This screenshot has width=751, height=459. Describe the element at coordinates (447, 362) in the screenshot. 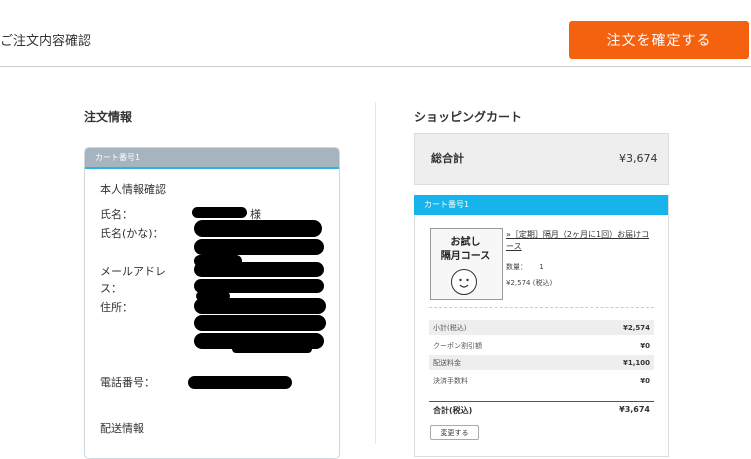

I see `summary-label: 配送料金` at that location.